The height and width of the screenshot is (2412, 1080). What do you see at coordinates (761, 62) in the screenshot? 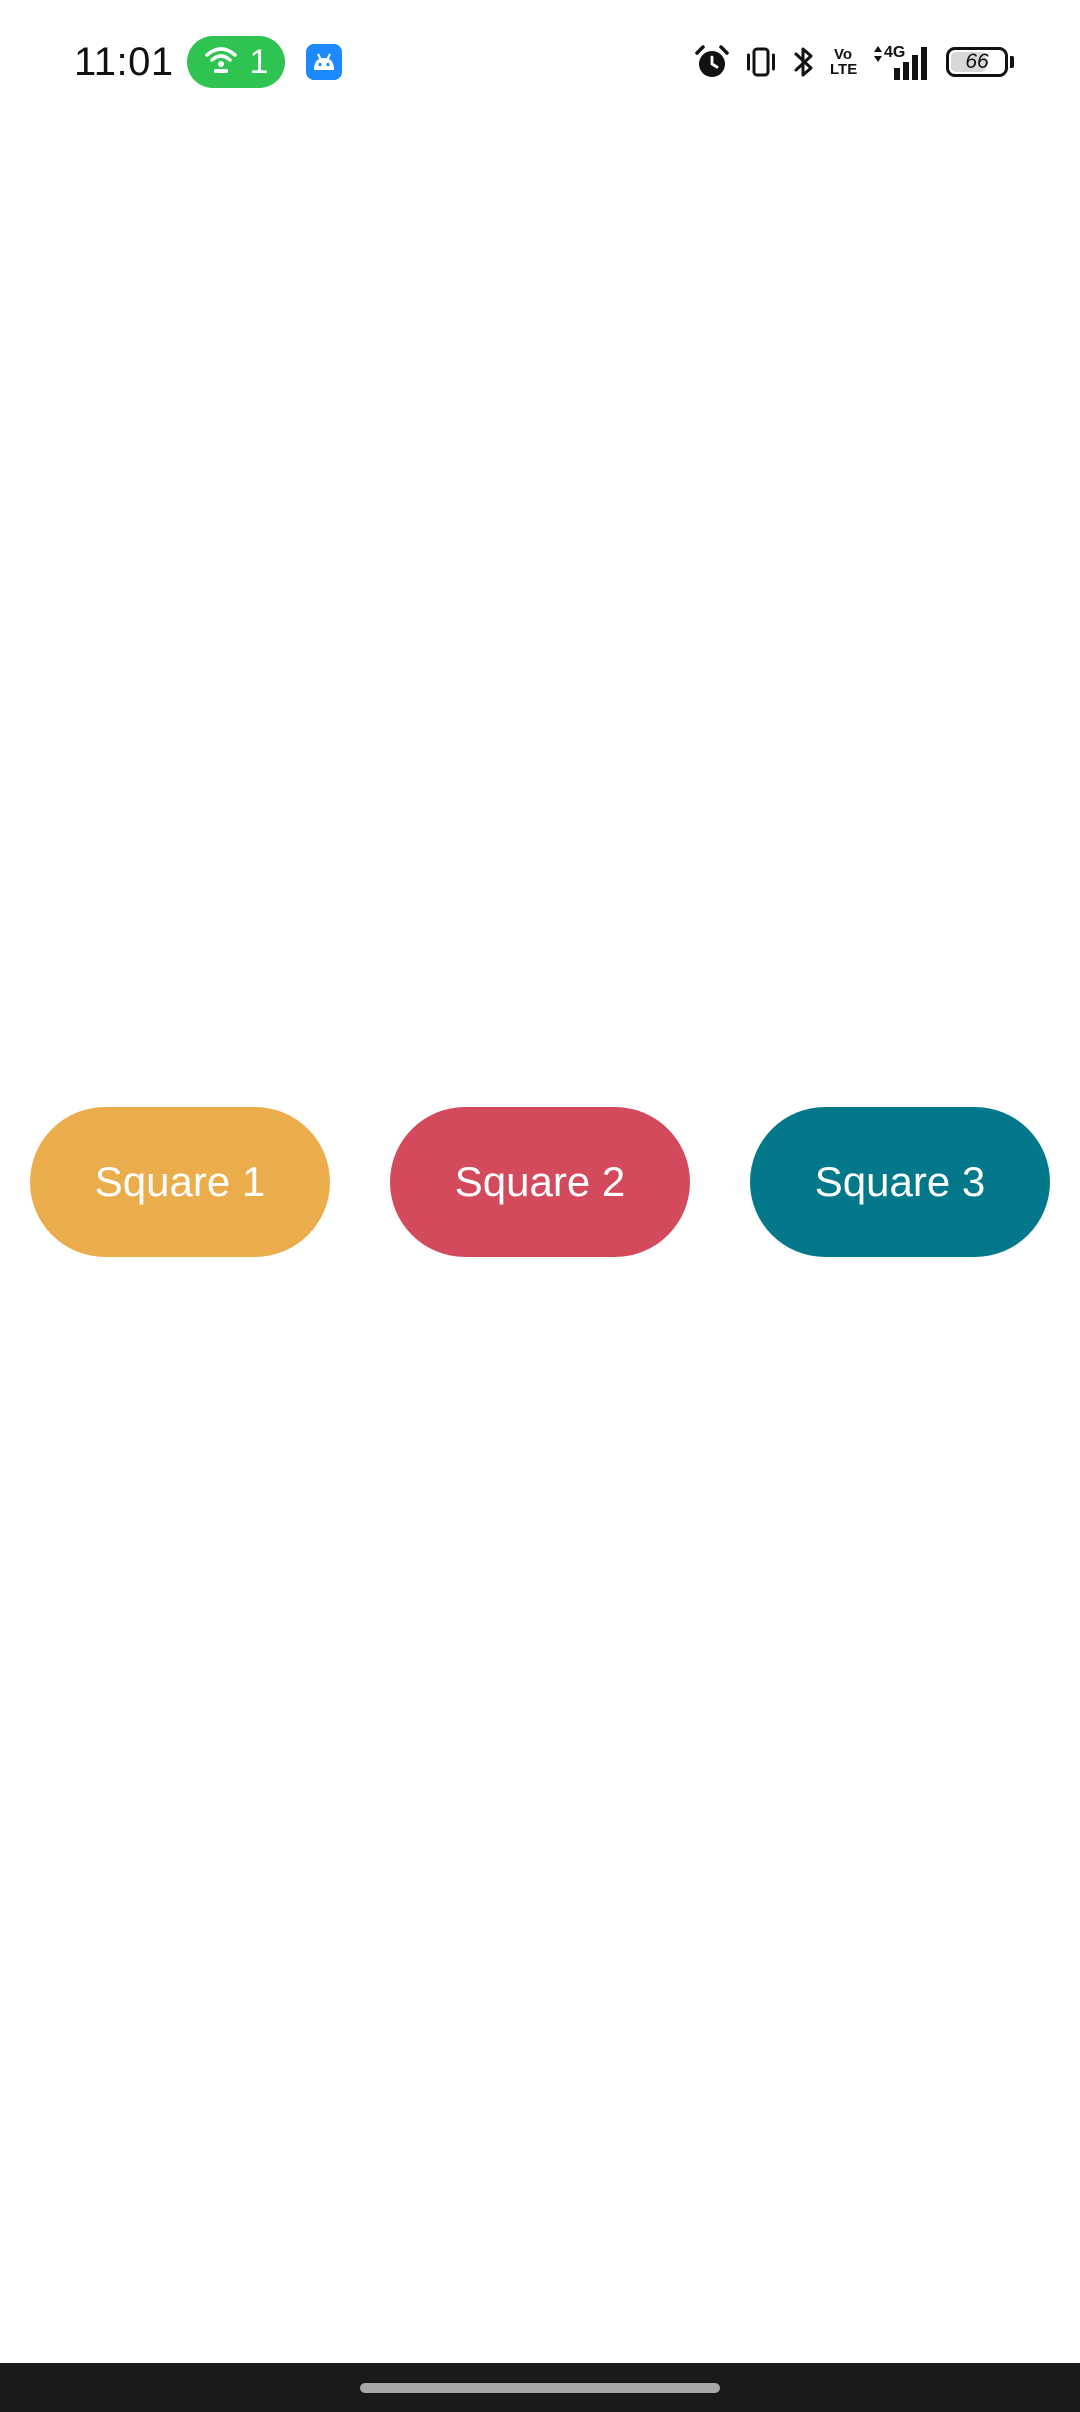
I see `vibrate-icon` at bounding box center [761, 62].